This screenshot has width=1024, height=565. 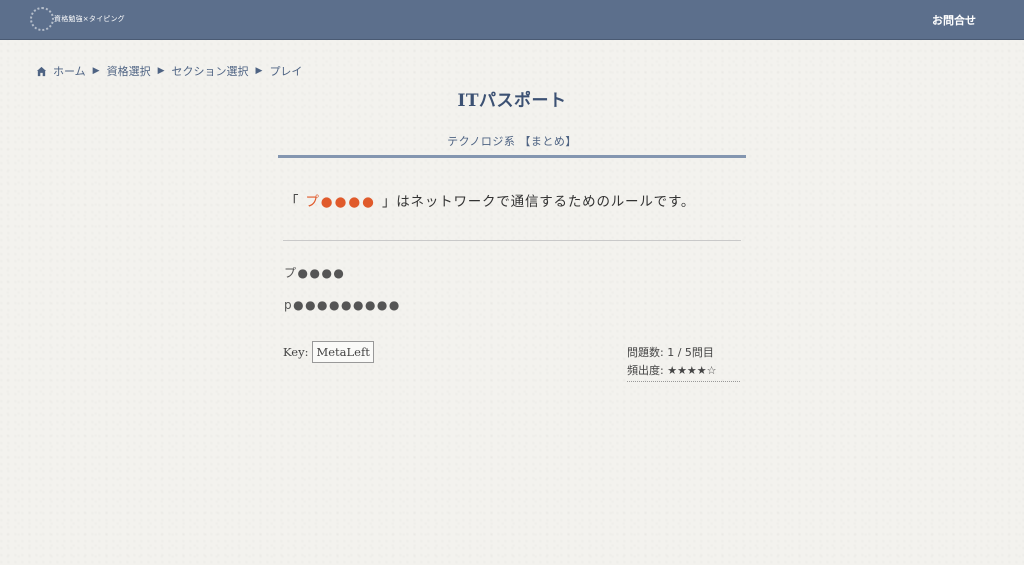 What do you see at coordinates (683, 363) in the screenshot?
I see `question-stats: 問題数: 1 / 5問目 頻出度: ★★★★☆` at bounding box center [683, 363].